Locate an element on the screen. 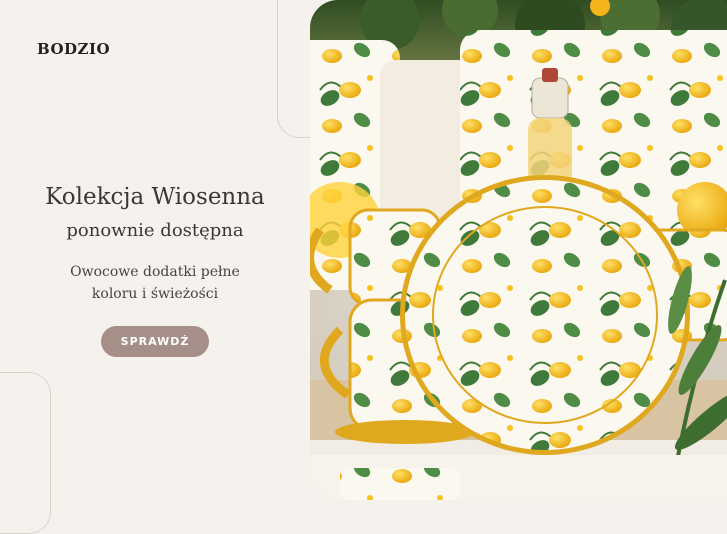 The width and height of the screenshot is (727, 534). hero-headline: Kolekcja Wiosenna is located at coordinates (155, 197).